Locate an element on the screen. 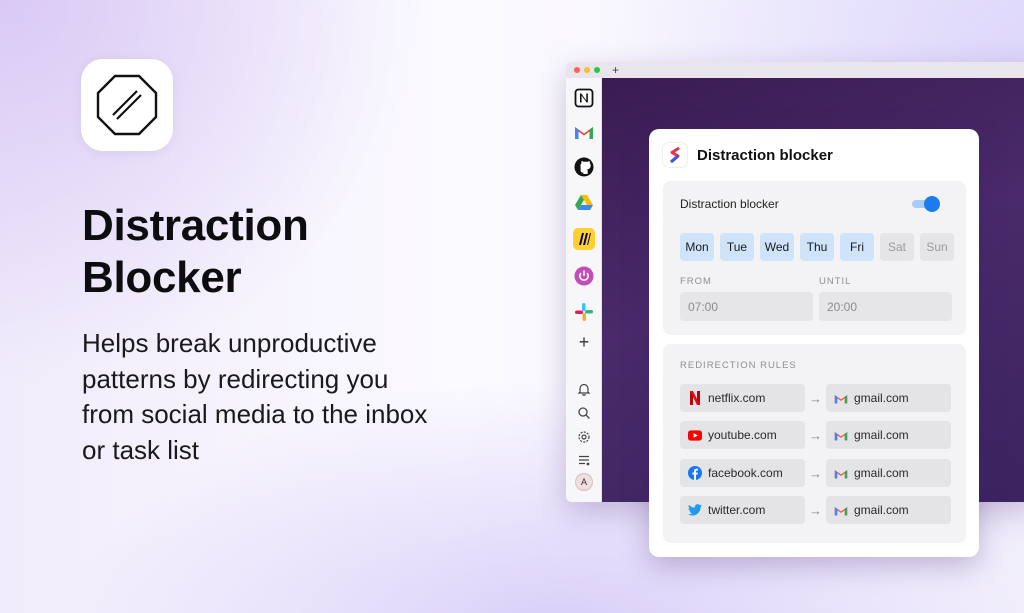 The height and width of the screenshot is (613, 1024). facebook-icon is located at coordinates (695, 473).